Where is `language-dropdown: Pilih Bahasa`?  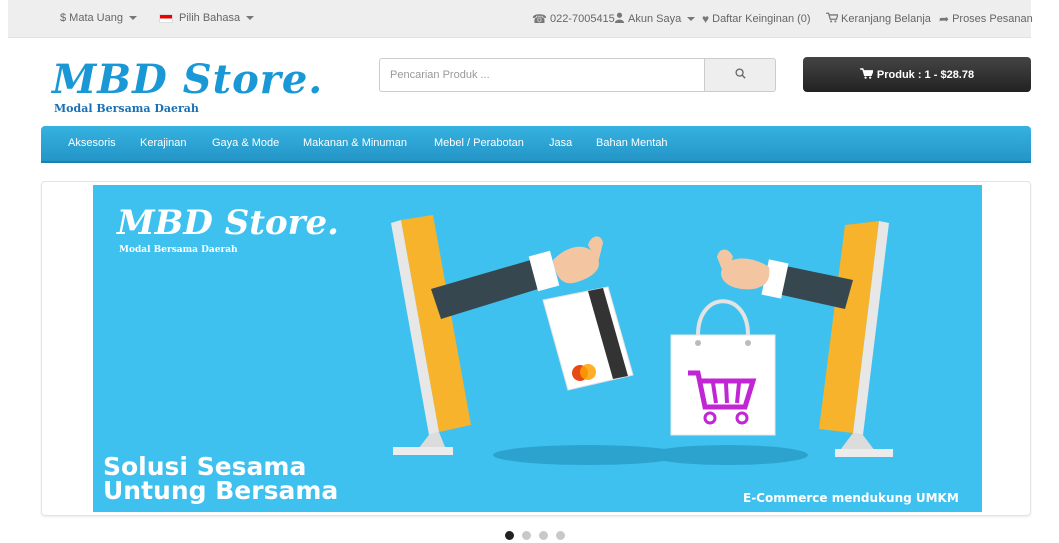 language-dropdown: Pilih Bahasa is located at coordinates (207, 18).